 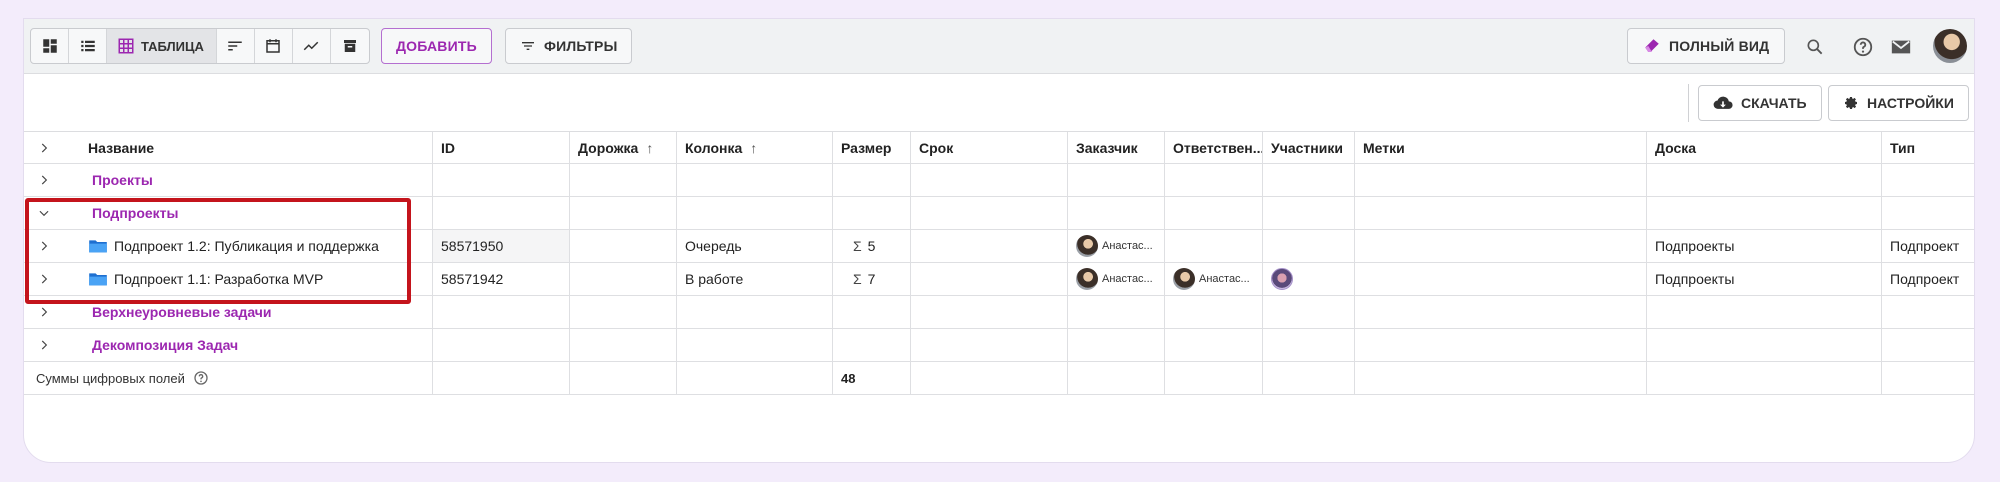 What do you see at coordinates (228, 378) in the screenshot?
I see `sums-label-cell: Суммы цифровых полей` at bounding box center [228, 378].